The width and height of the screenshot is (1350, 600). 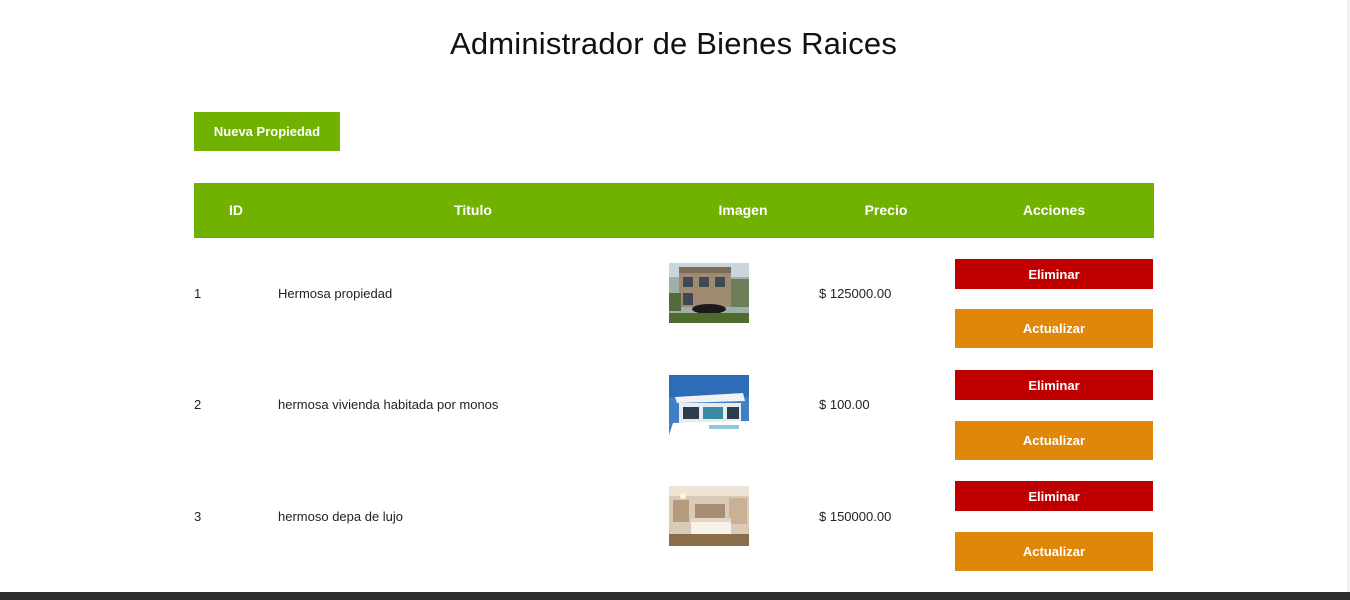 I want to click on row-id: 3, so click(x=198, y=516).